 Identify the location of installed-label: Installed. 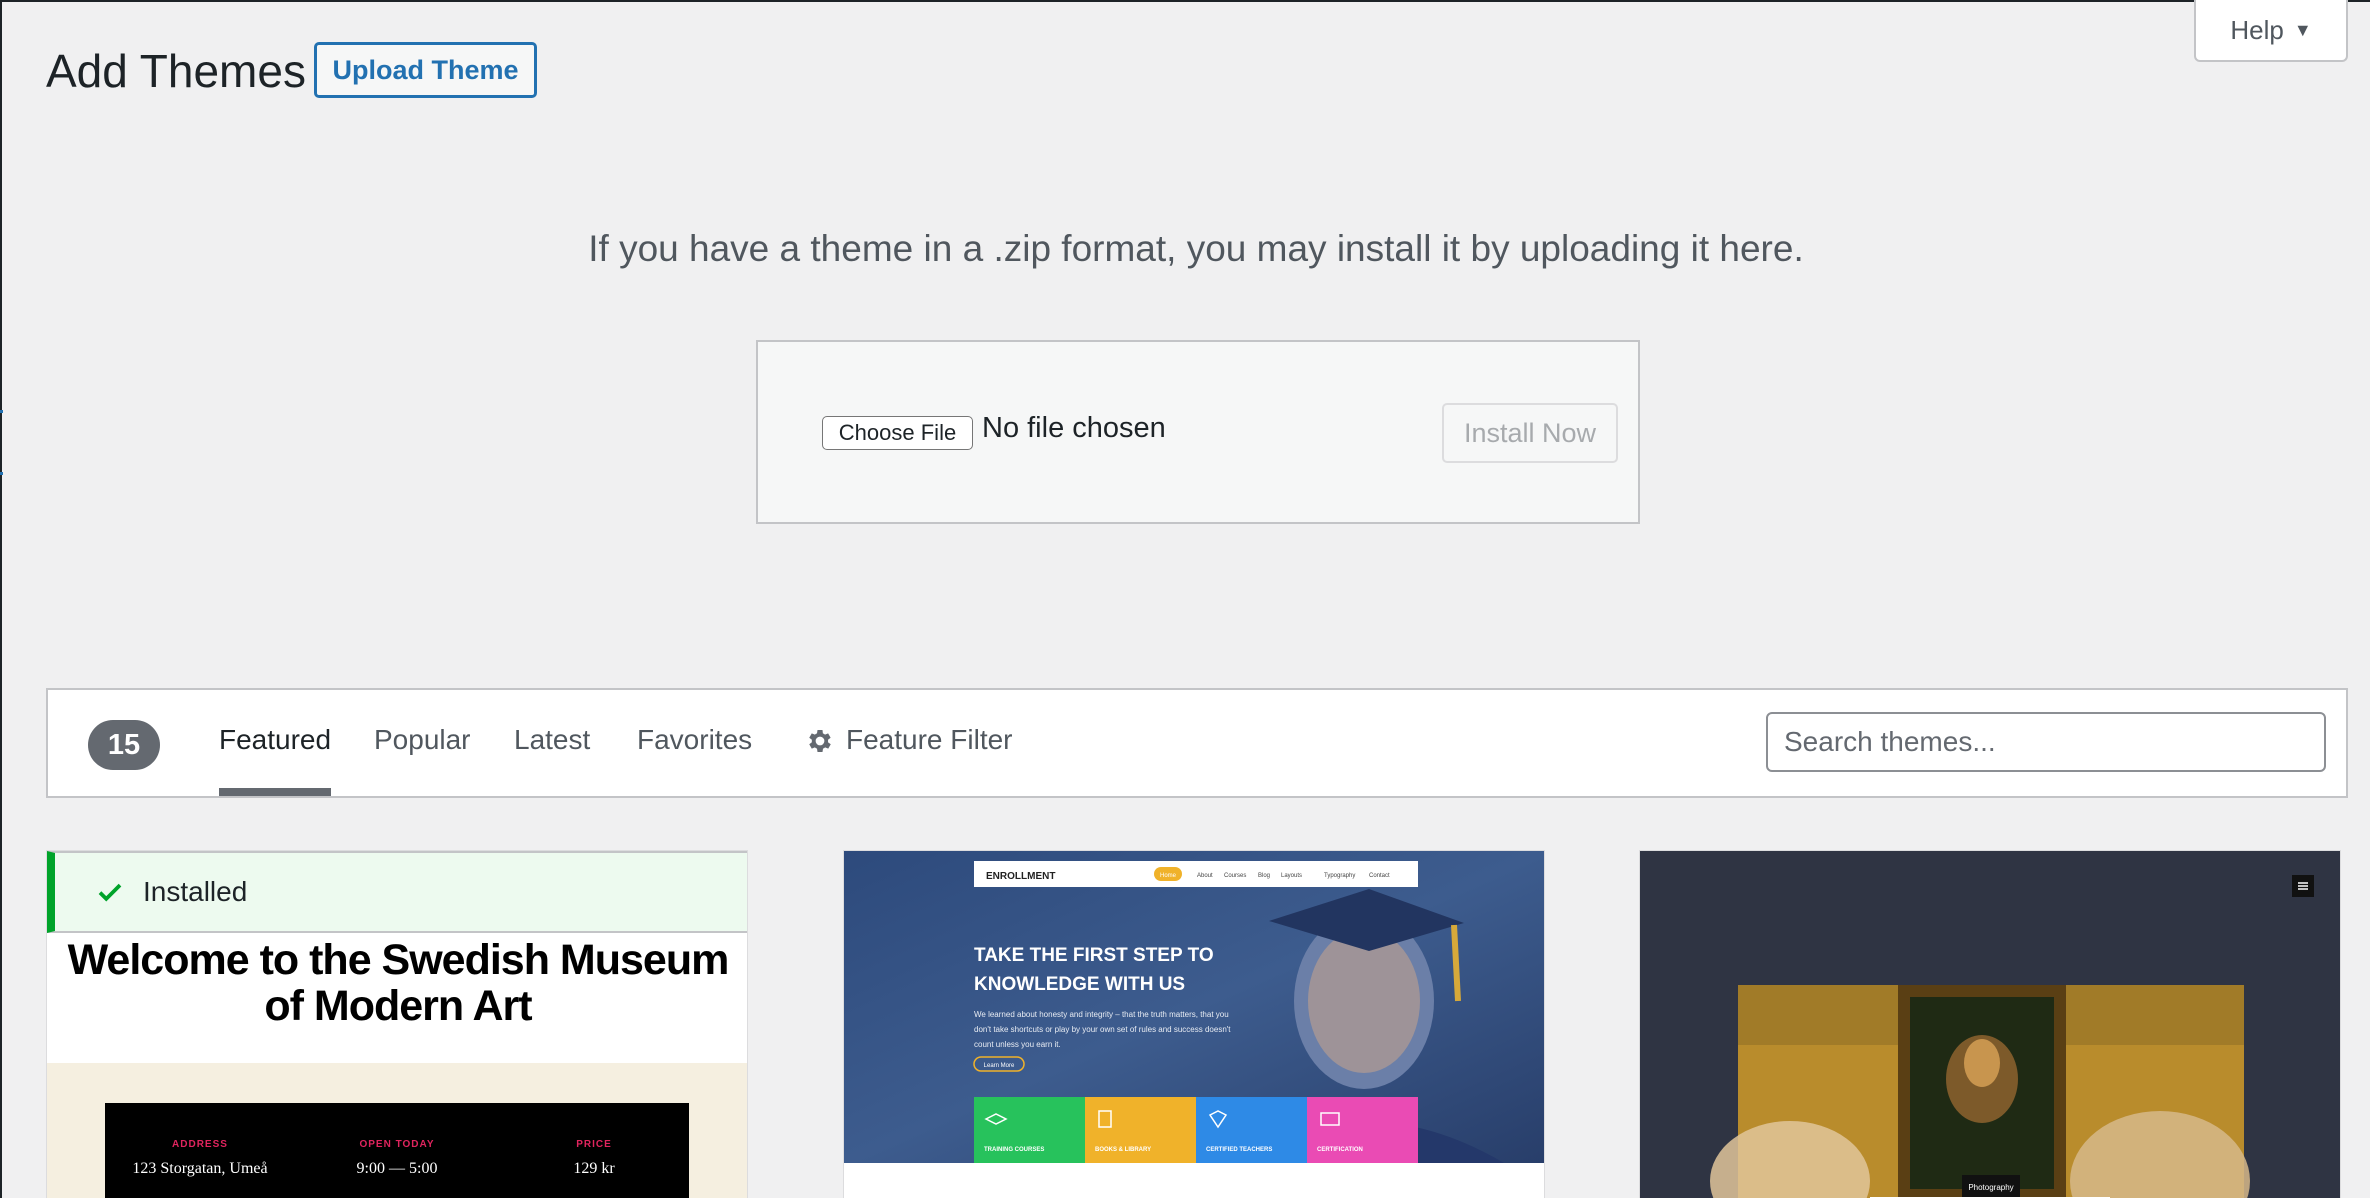
(195, 891).